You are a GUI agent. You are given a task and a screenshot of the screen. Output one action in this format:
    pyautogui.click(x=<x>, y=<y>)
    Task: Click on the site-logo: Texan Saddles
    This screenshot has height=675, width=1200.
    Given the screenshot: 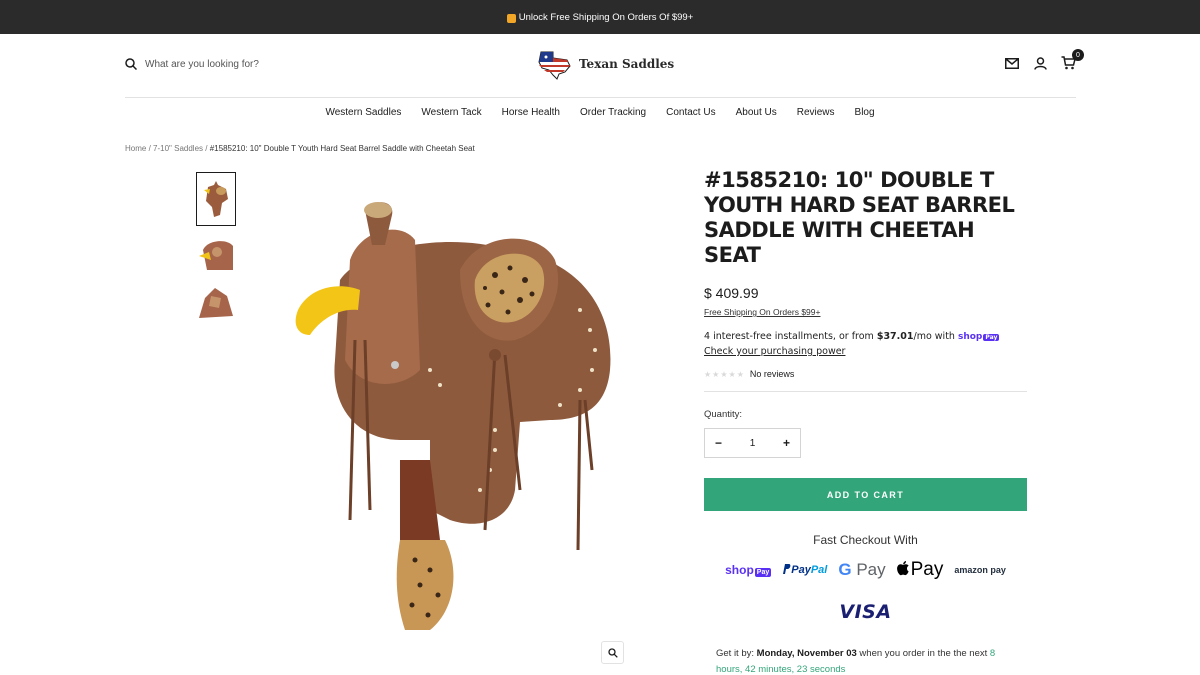 What is the action you would take?
    pyautogui.click(x=605, y=64)
    